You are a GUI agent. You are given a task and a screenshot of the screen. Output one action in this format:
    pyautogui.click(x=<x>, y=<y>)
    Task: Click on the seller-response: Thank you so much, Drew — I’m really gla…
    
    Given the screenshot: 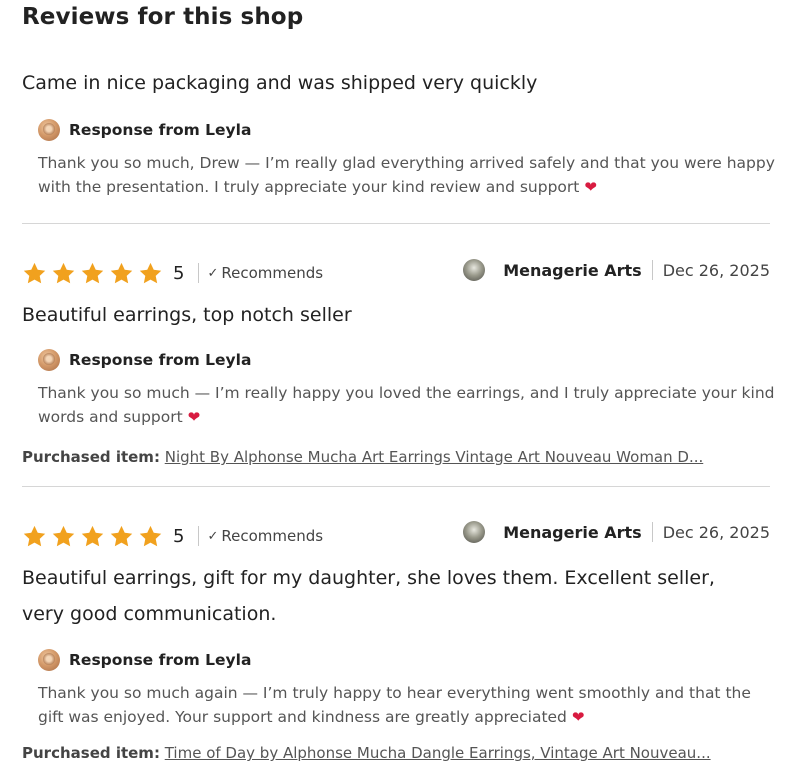 What is the action you would take?
    pyautogui.click(x=408, y=175)
    